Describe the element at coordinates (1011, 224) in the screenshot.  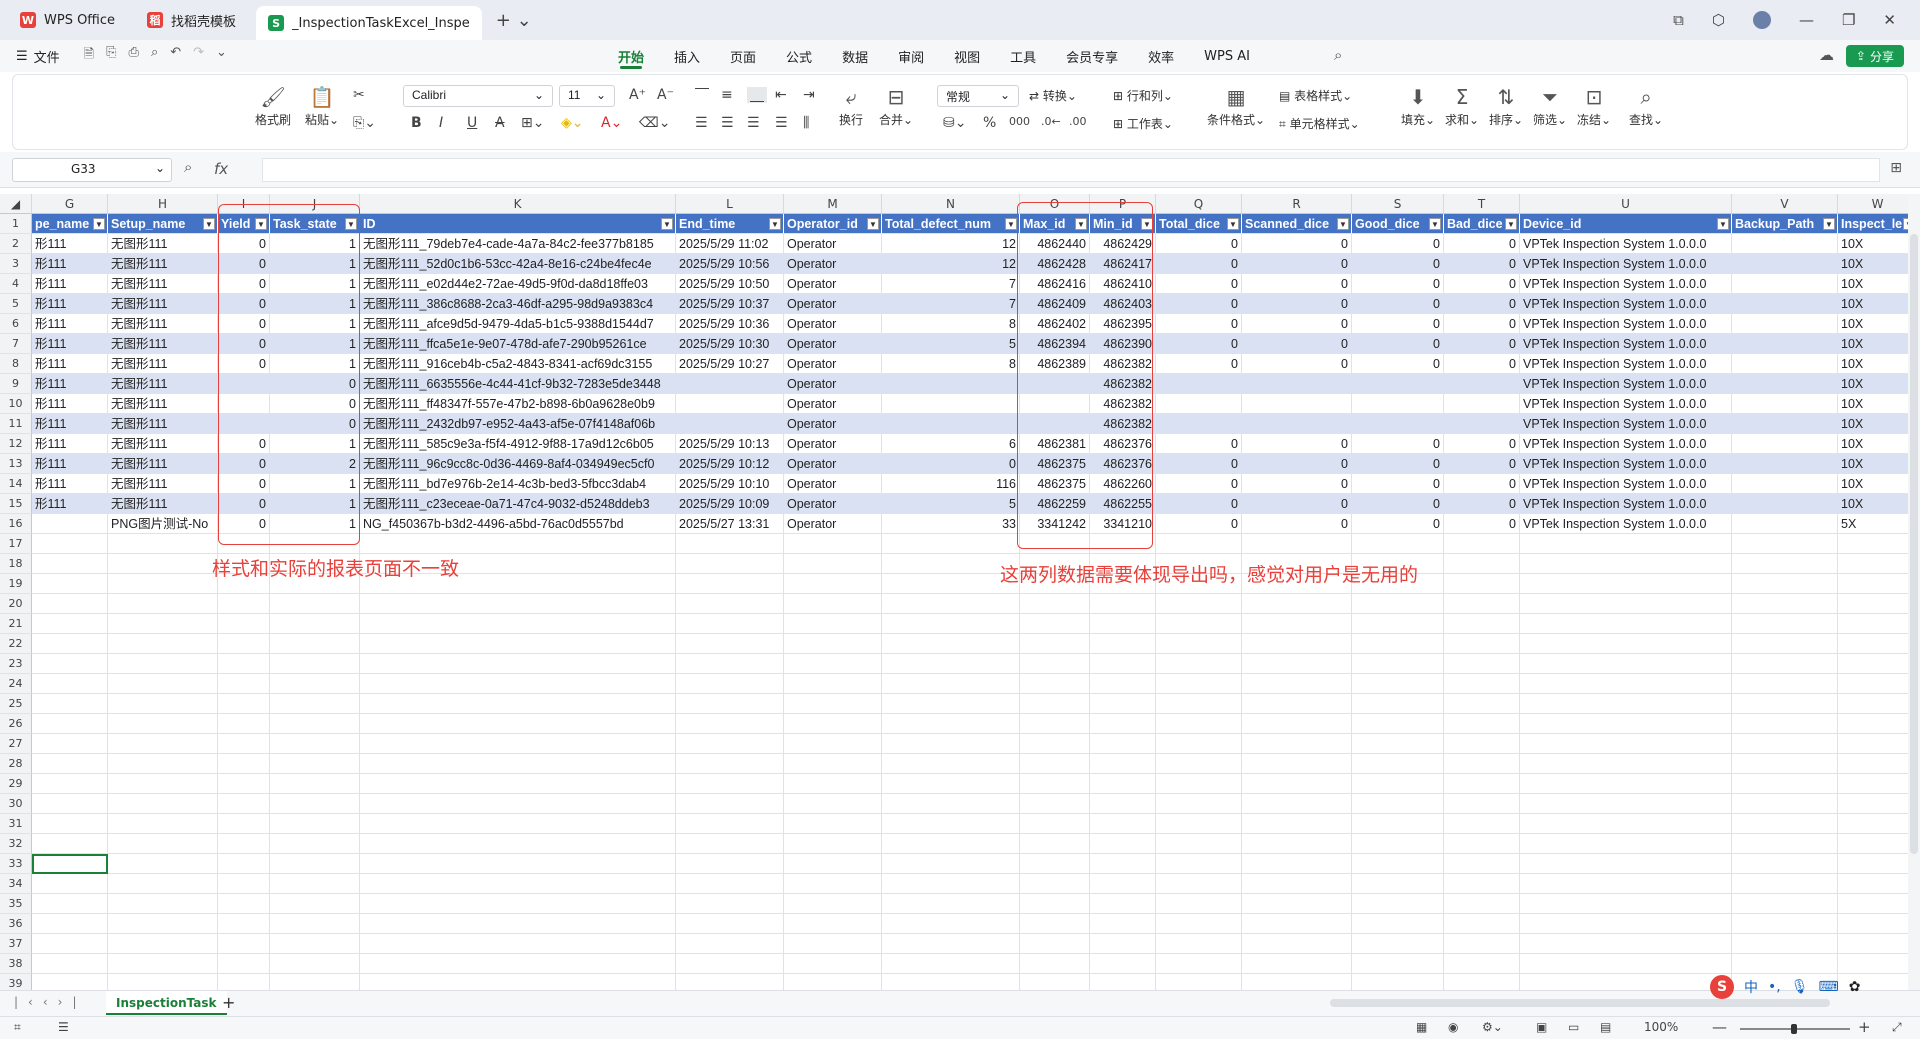
I see `filter-dropdown-icon: ▼` at that location.